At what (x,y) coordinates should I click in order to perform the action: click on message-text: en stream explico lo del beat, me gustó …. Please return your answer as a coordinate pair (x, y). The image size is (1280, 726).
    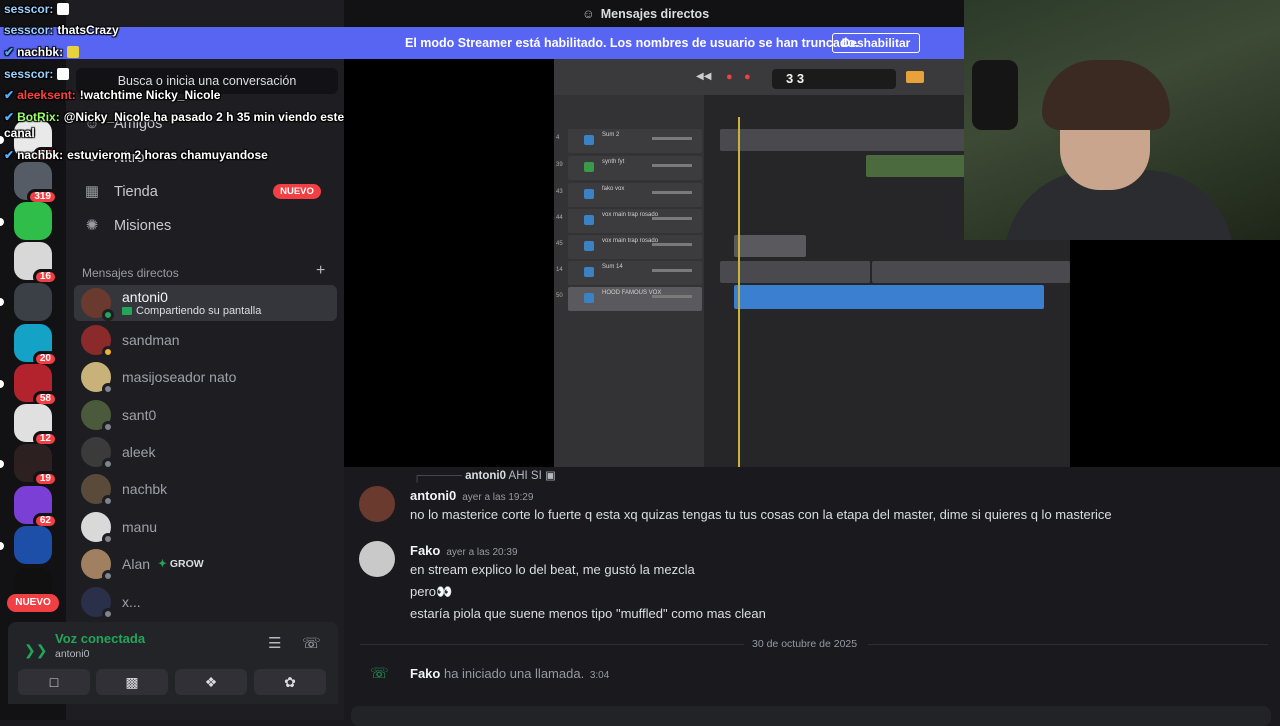
    Looking at the image, I should click on (552, 569).